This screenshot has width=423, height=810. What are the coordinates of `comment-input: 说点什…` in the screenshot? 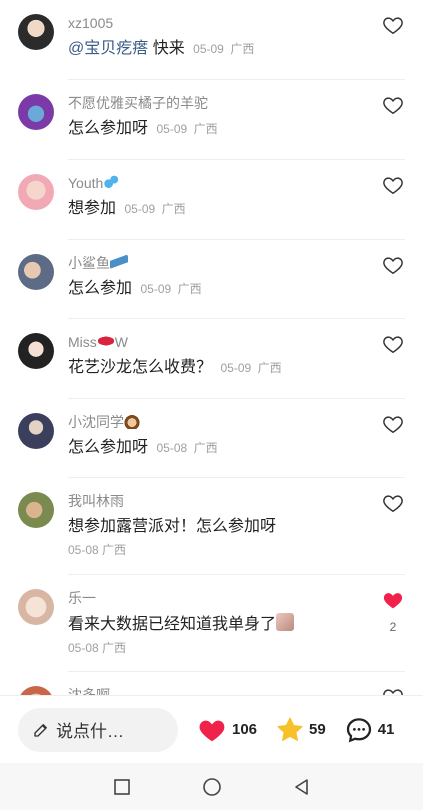 It's located at (98, 729).